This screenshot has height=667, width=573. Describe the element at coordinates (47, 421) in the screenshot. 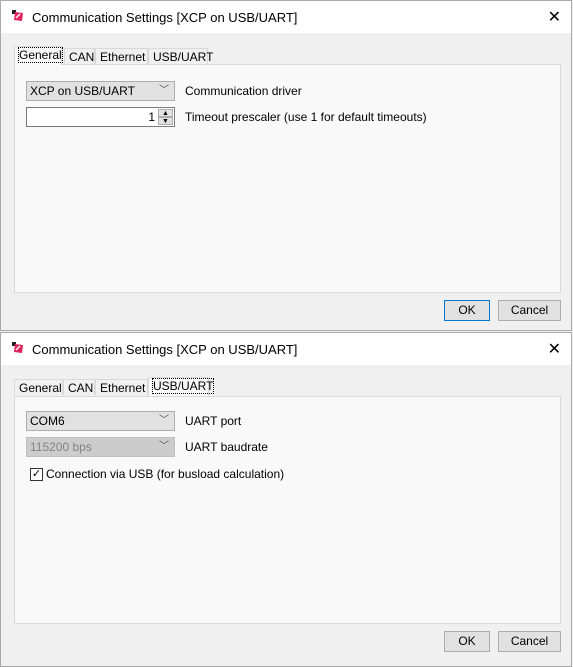

I see `dropdown-value: COM6` at that location.